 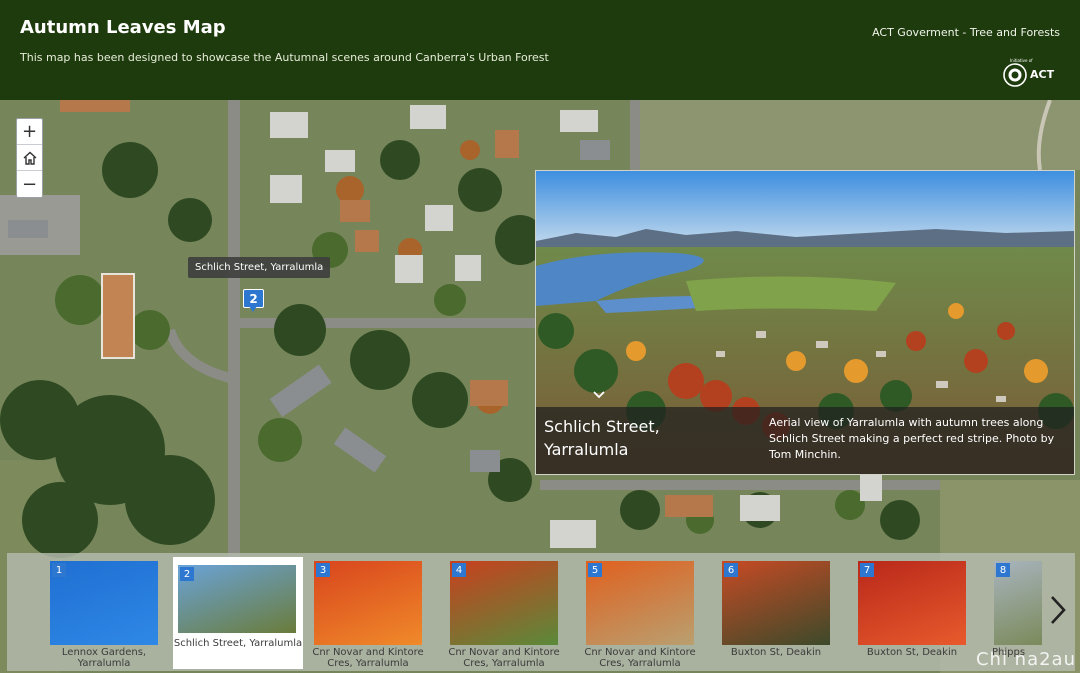 I want to click on logo-text: ACT, so click(x=1042, y=74).